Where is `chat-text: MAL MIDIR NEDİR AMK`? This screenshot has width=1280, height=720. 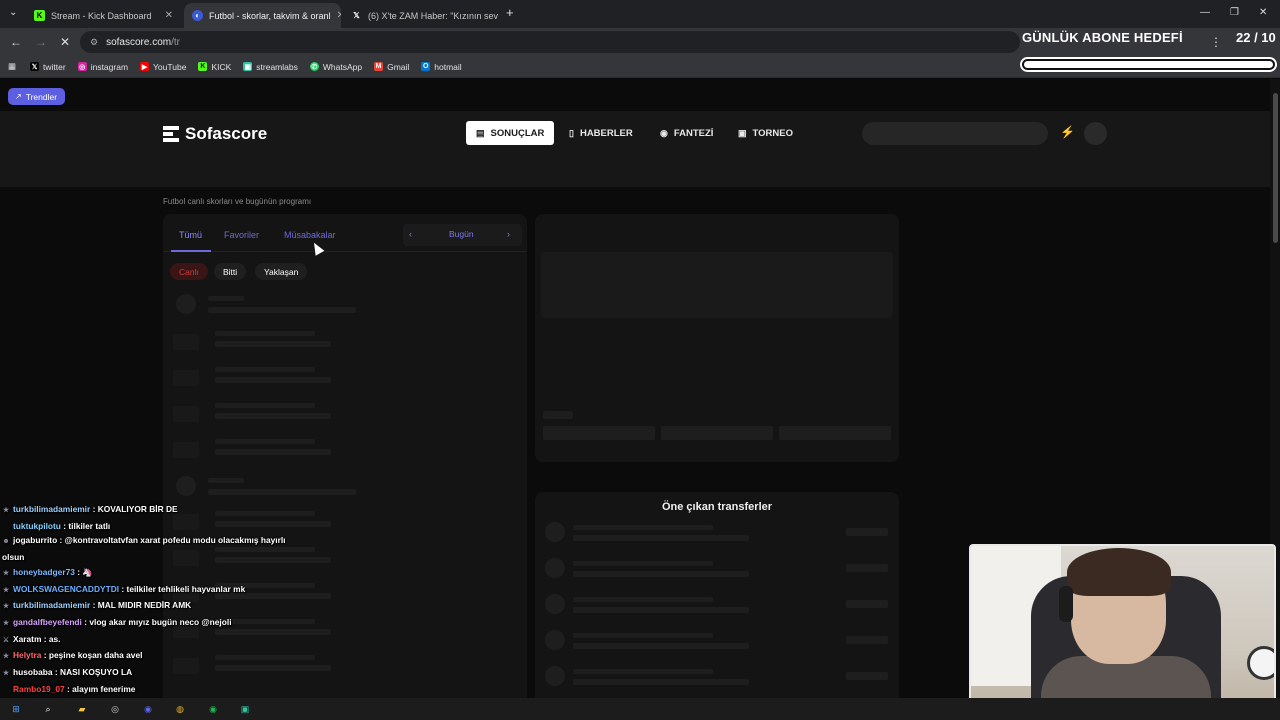
chat-text: MAL MIDIR NEDİR AMK is located at coordinates (144, 605).